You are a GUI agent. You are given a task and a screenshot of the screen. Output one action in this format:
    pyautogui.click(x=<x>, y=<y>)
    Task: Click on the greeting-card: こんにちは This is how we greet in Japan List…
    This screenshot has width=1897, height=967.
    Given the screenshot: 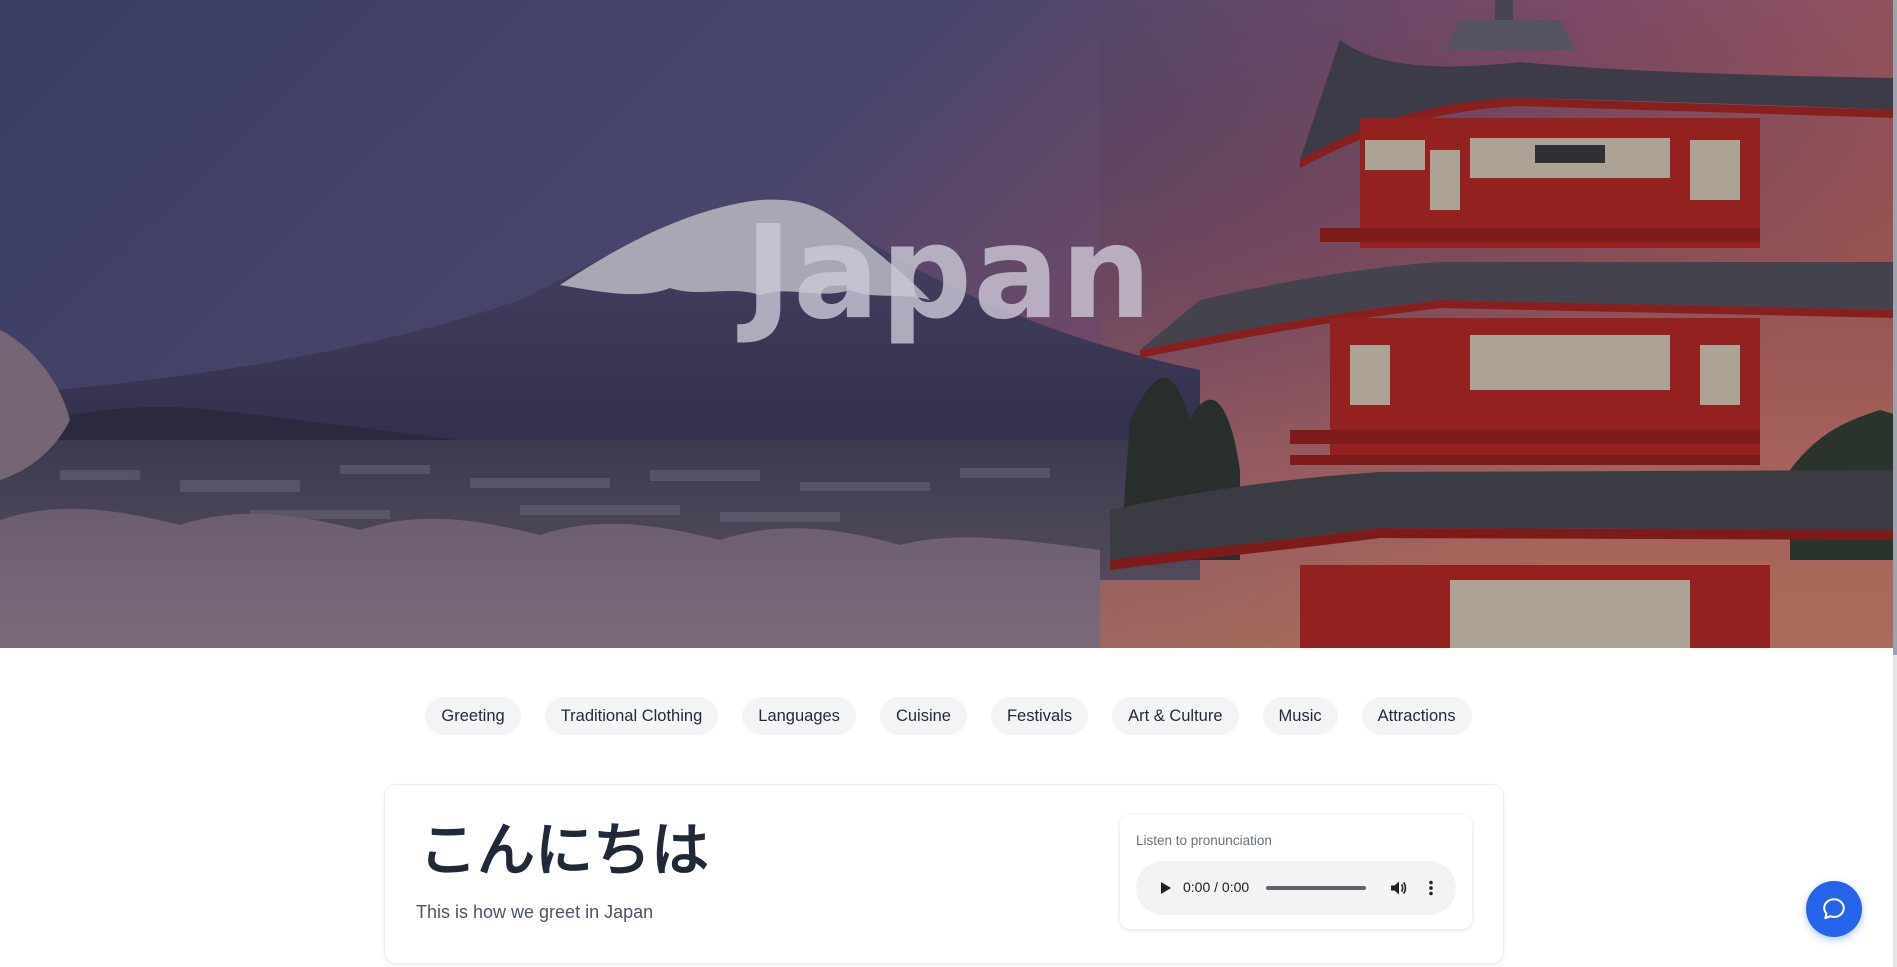 What is the action you would take?
    pyautogui.click(x=944, y=874)
    